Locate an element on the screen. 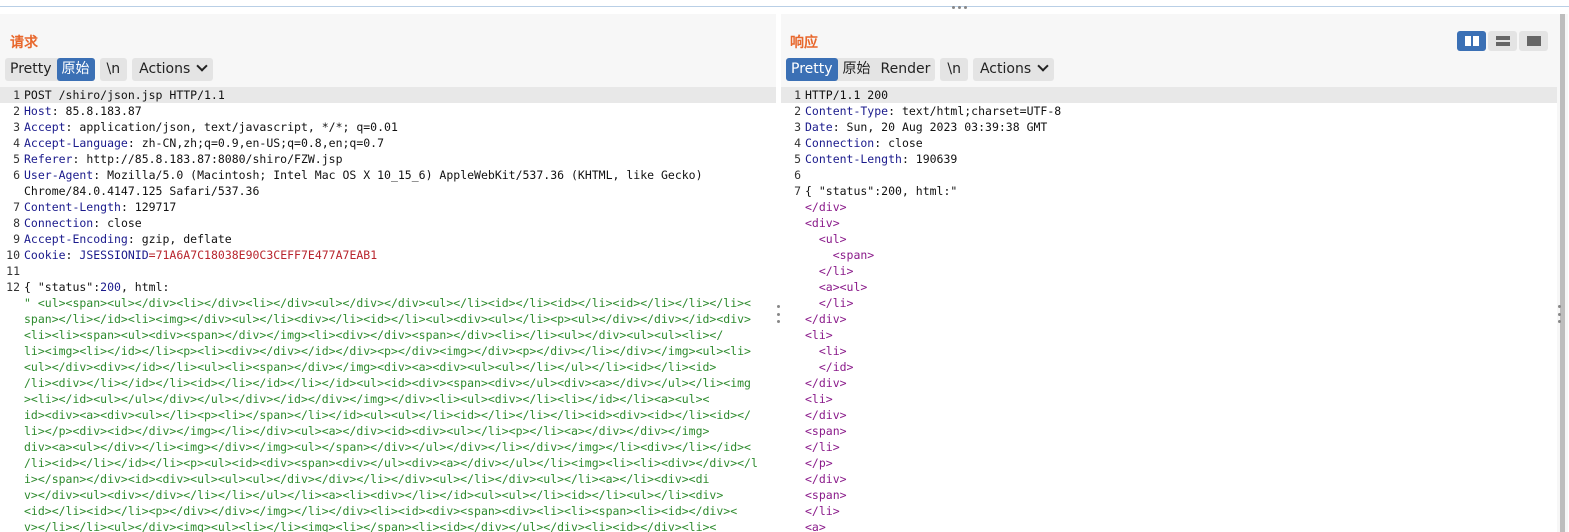 This screenshot has width=1569, height=532. layout-stacked-button is located at coordinates (1502, 41).